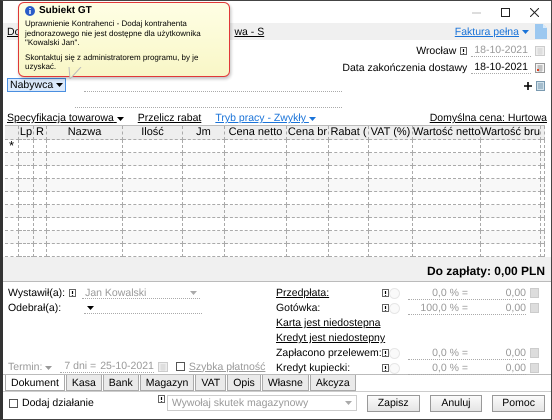 The height and width of the screenshot is (420, 552). What do you see at coordinates (405, 68) in the screenshot?
I see `delivery-date-label: Data zakończenia dostawy` at bounding box center [405, 68].